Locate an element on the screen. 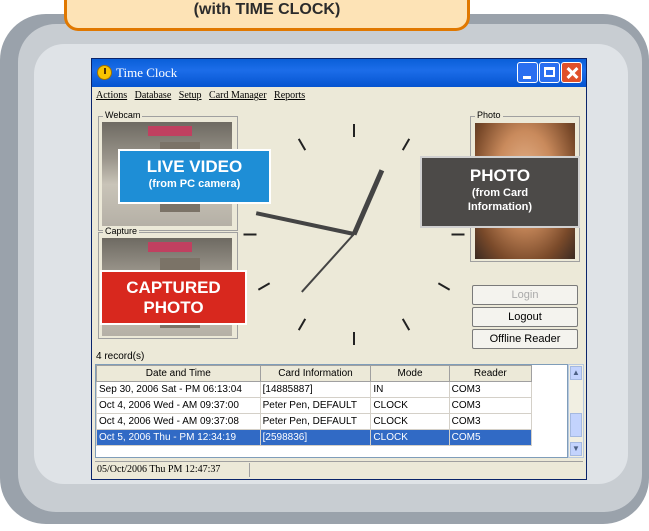  banner: (with TIME CLOCK) is located at coordinates (267, 15).